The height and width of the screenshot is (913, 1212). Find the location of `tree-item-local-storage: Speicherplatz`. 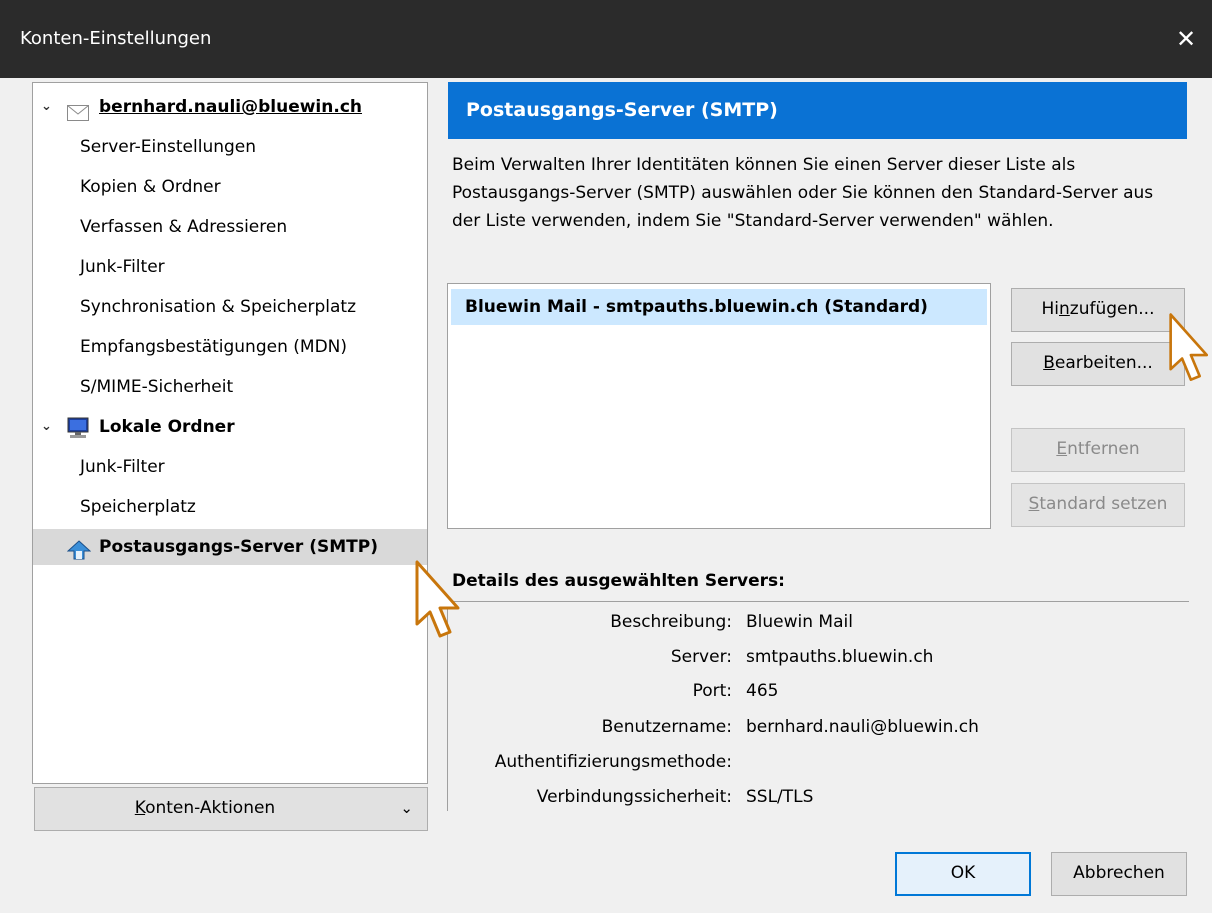

tree-item-local-storage: Speicherplatz is located at coordinates (230, 507).